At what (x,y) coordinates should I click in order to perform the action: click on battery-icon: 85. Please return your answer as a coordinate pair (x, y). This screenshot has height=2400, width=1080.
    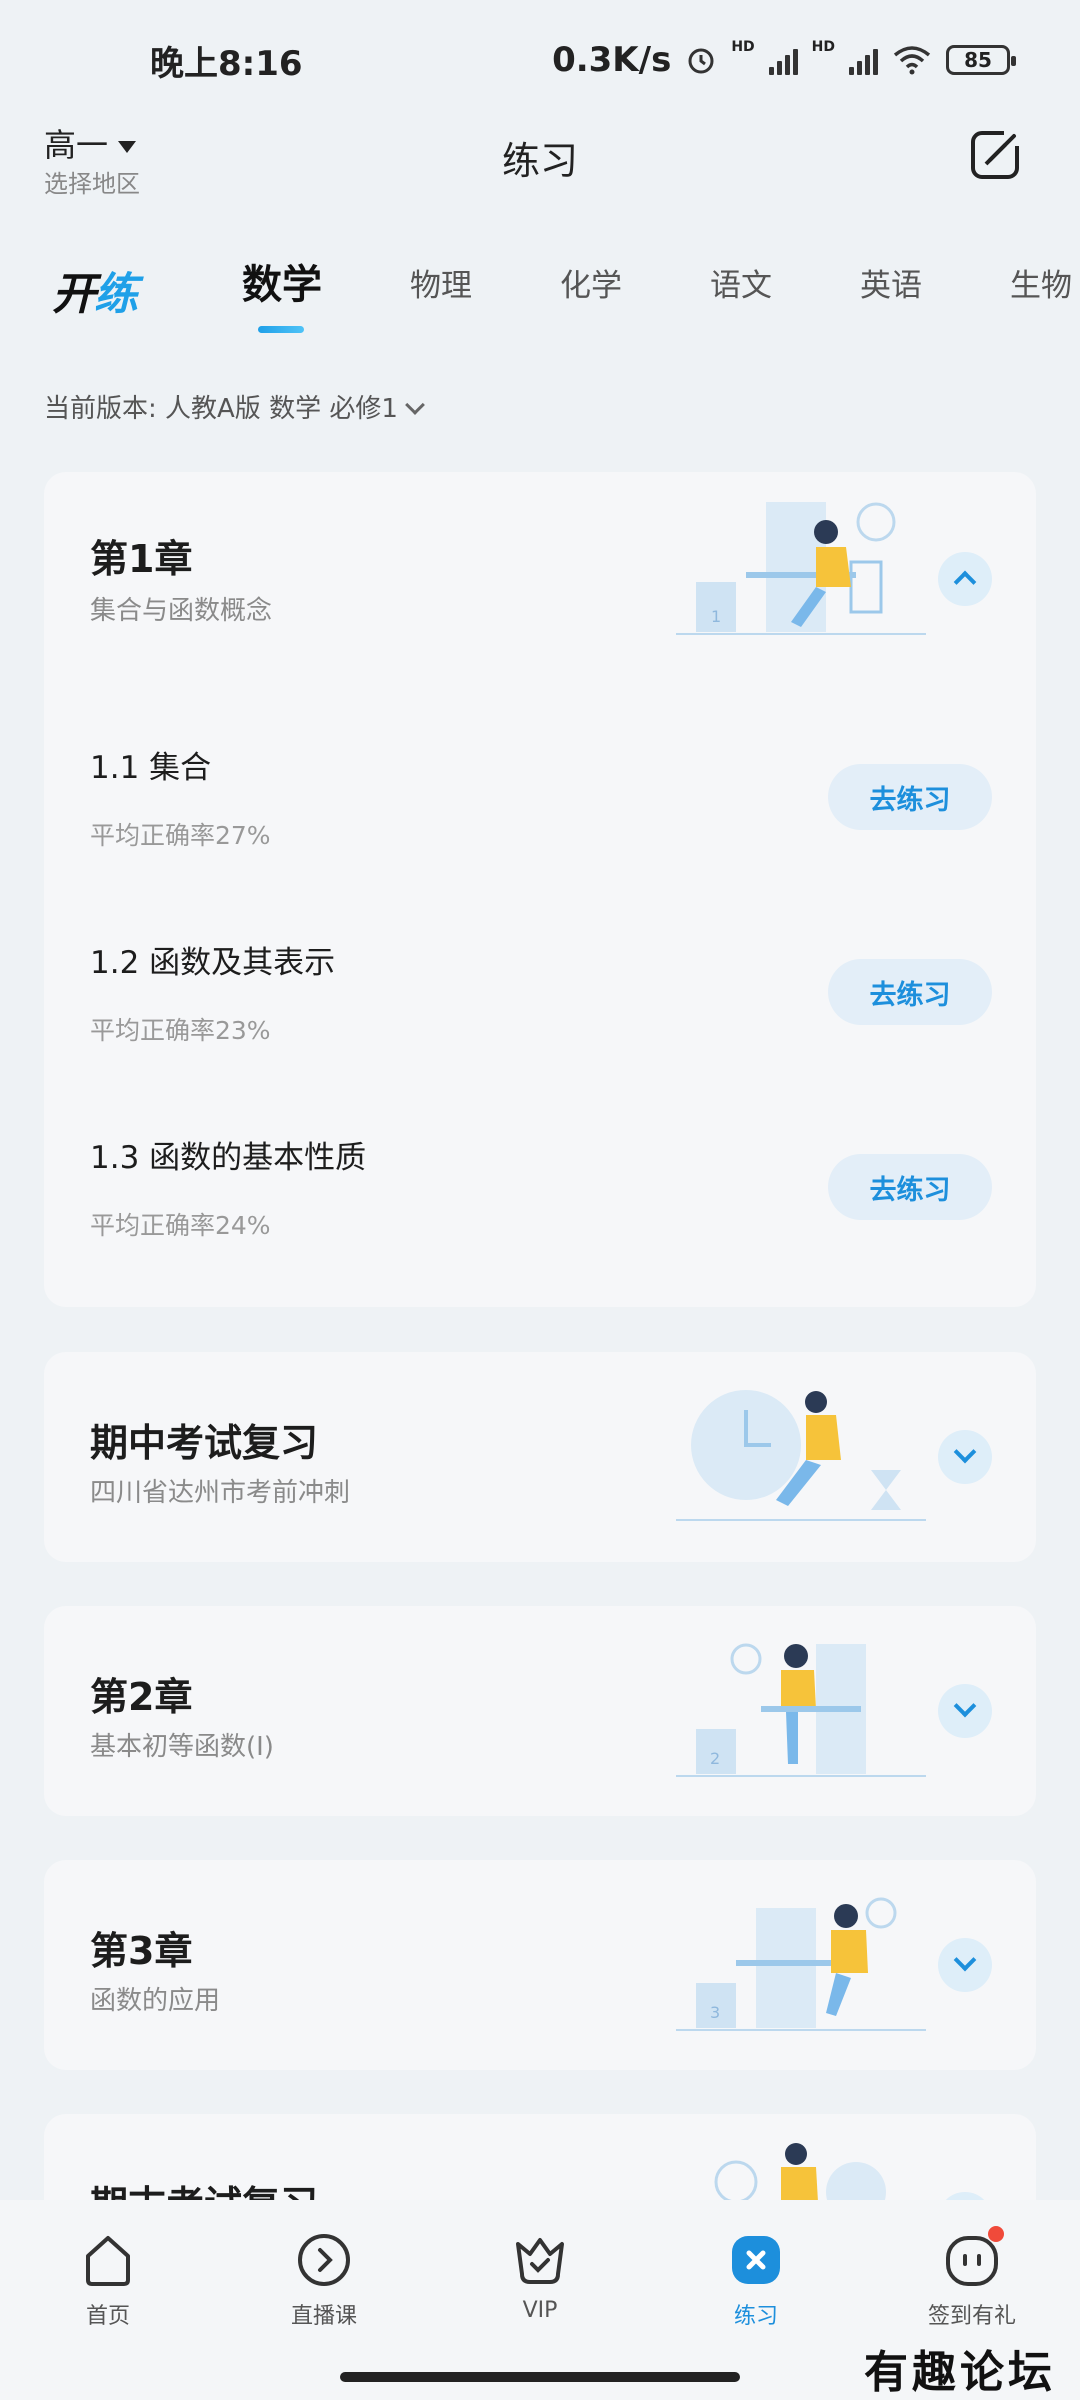
    Looking at the image, I should click on (981, 60).